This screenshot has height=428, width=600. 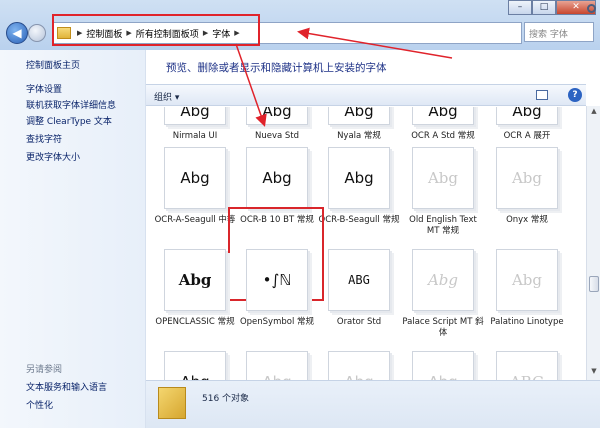 What do you see at coordinates (69, 120) in the screenshot?
I see `sidebar-link-cleartype: 调整 ClearType 文本` at bounding box center [69, 120].